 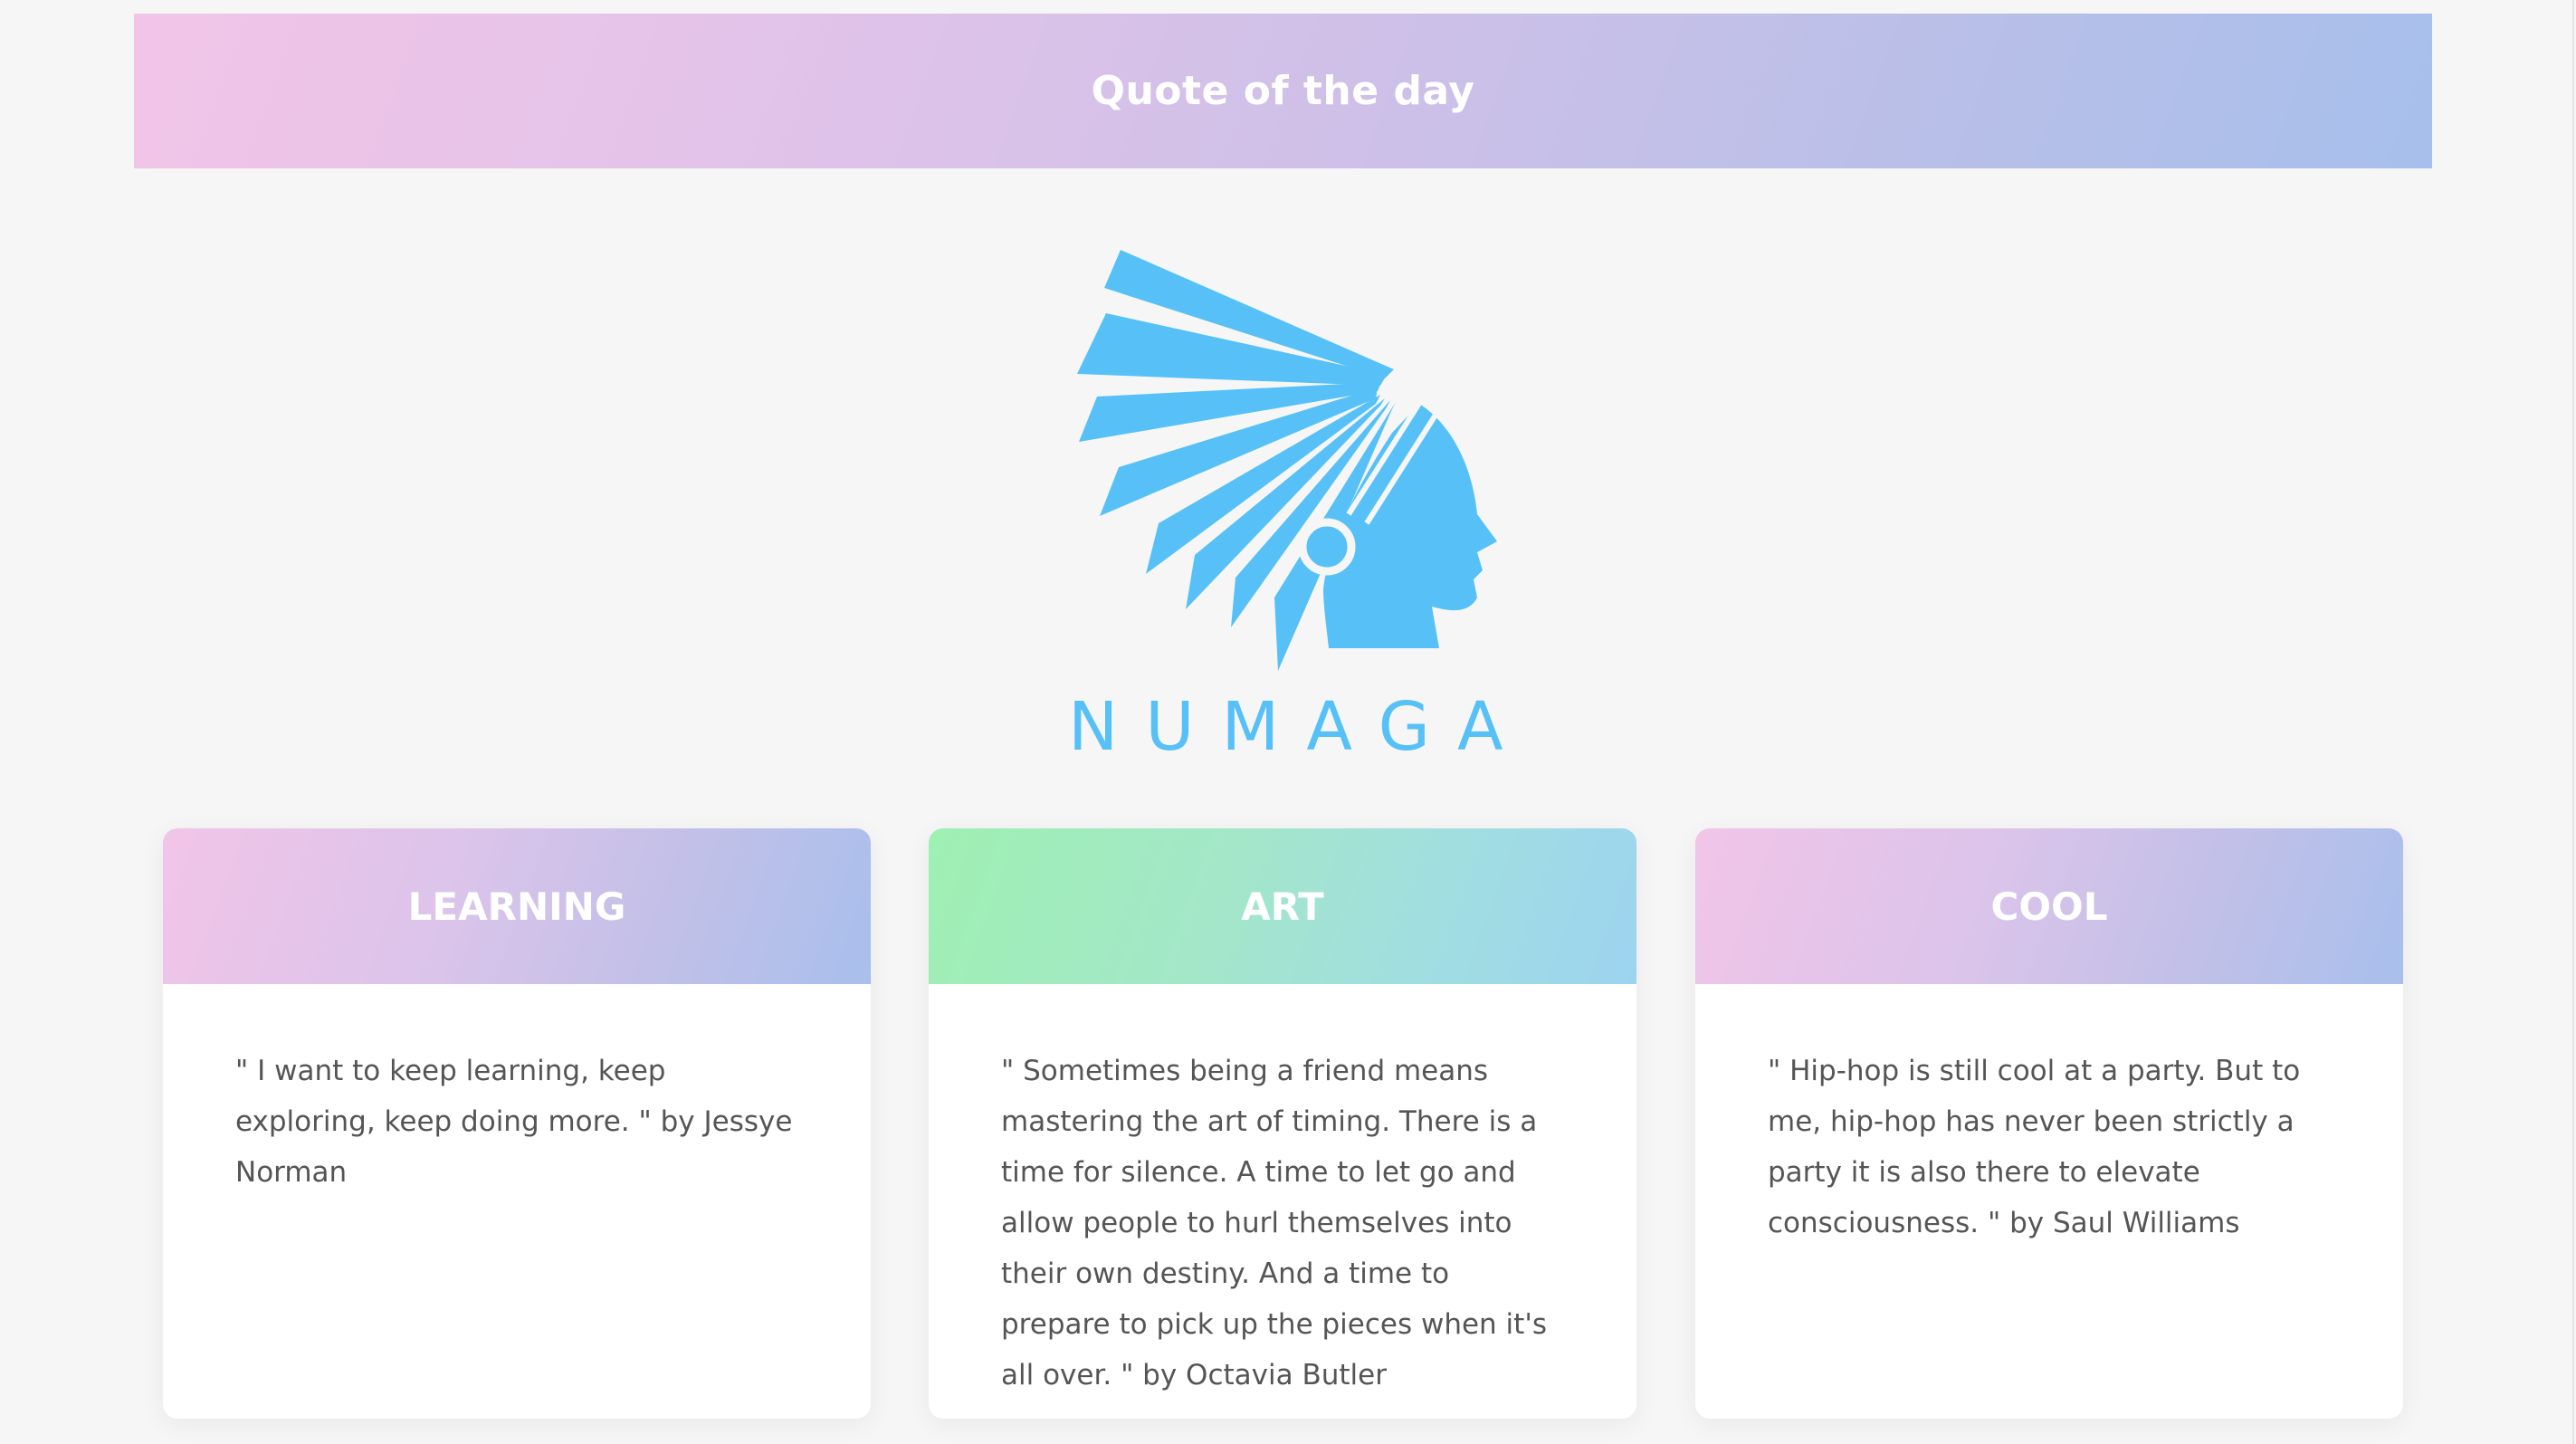 I want to click on card-header: COOL, so click(x=2049, y=906).